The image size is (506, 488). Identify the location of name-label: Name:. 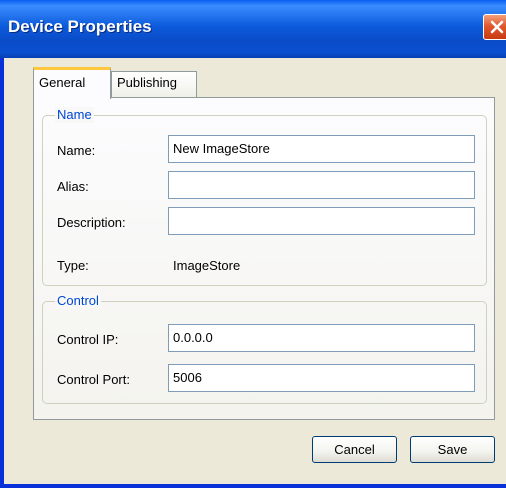
(76, 150).